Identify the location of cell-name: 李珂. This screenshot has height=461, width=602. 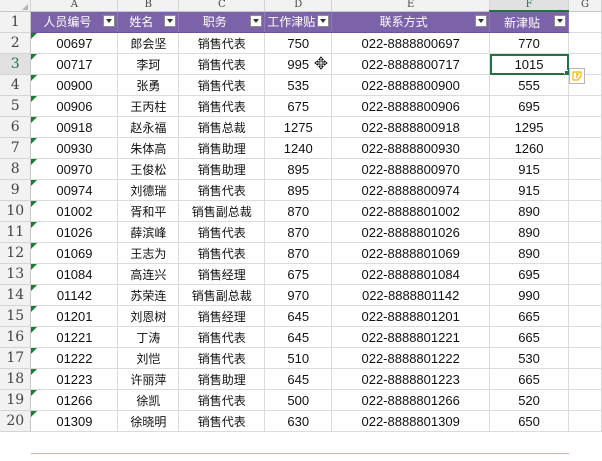
(148, 64).